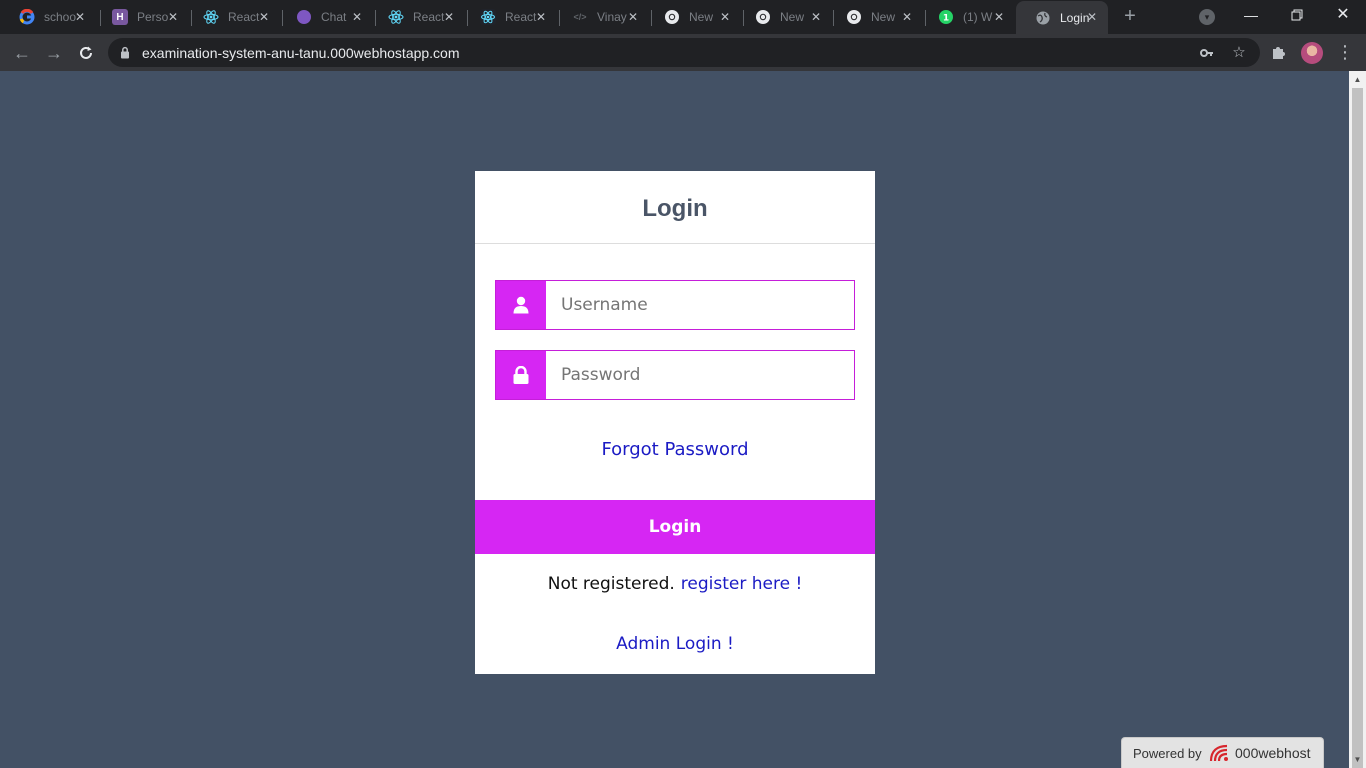 The height and width of the screenshot is (768, 1366). I want to click on key-icon, so click(1207, 53).